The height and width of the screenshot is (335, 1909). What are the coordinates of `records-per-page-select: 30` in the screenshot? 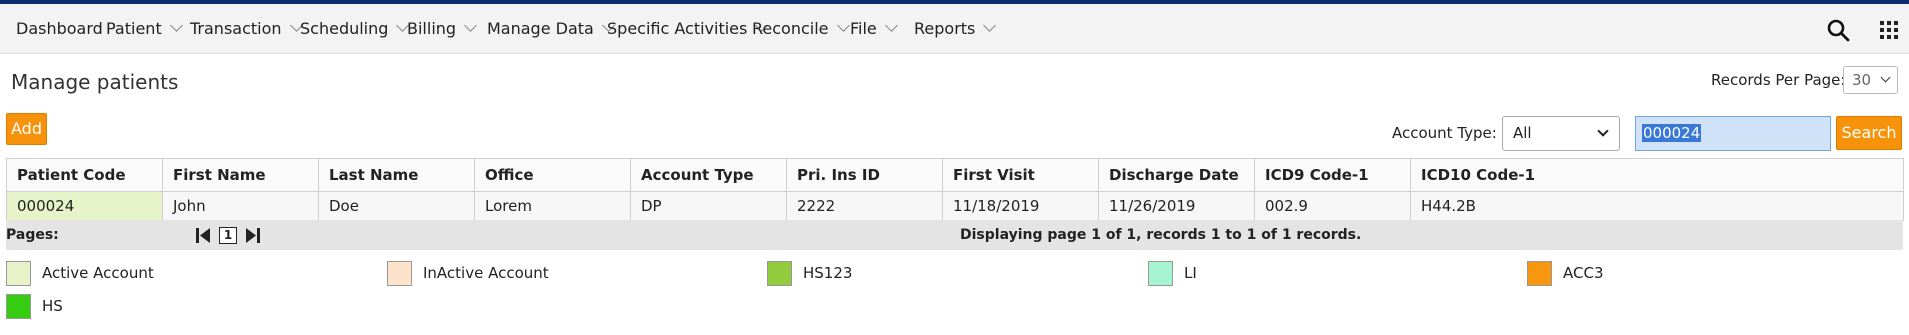 It's located at (1870, 80).